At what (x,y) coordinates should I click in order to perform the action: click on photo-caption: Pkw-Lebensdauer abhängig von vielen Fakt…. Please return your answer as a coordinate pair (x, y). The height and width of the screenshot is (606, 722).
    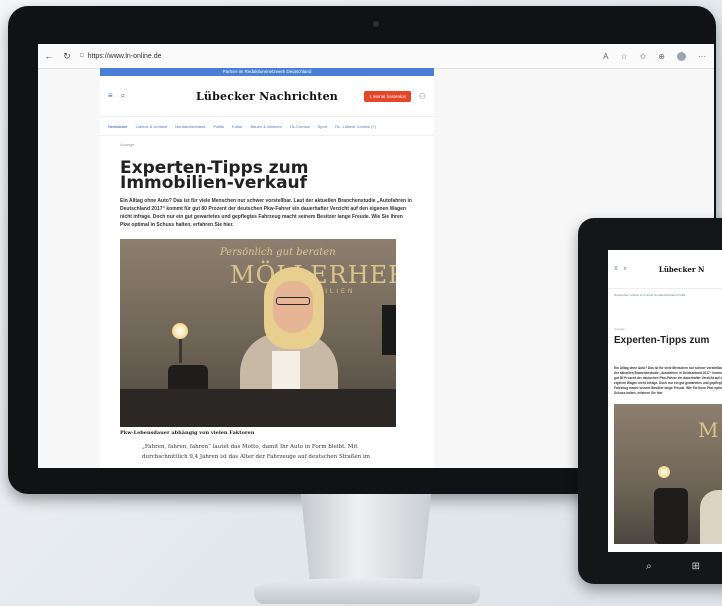
    Looking at the image, I should click on (187, 433).